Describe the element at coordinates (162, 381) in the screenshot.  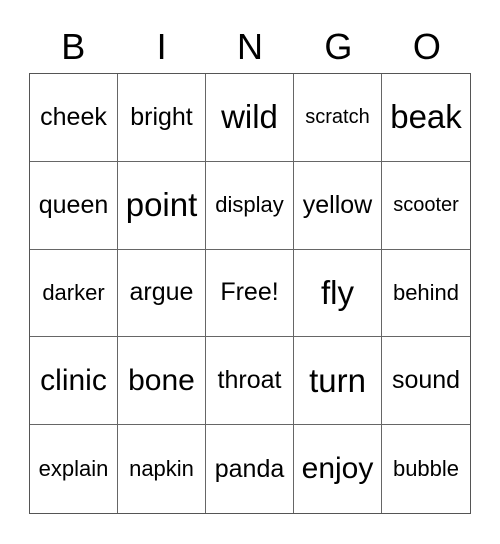
I see `bingo-cell: bone` at that location.